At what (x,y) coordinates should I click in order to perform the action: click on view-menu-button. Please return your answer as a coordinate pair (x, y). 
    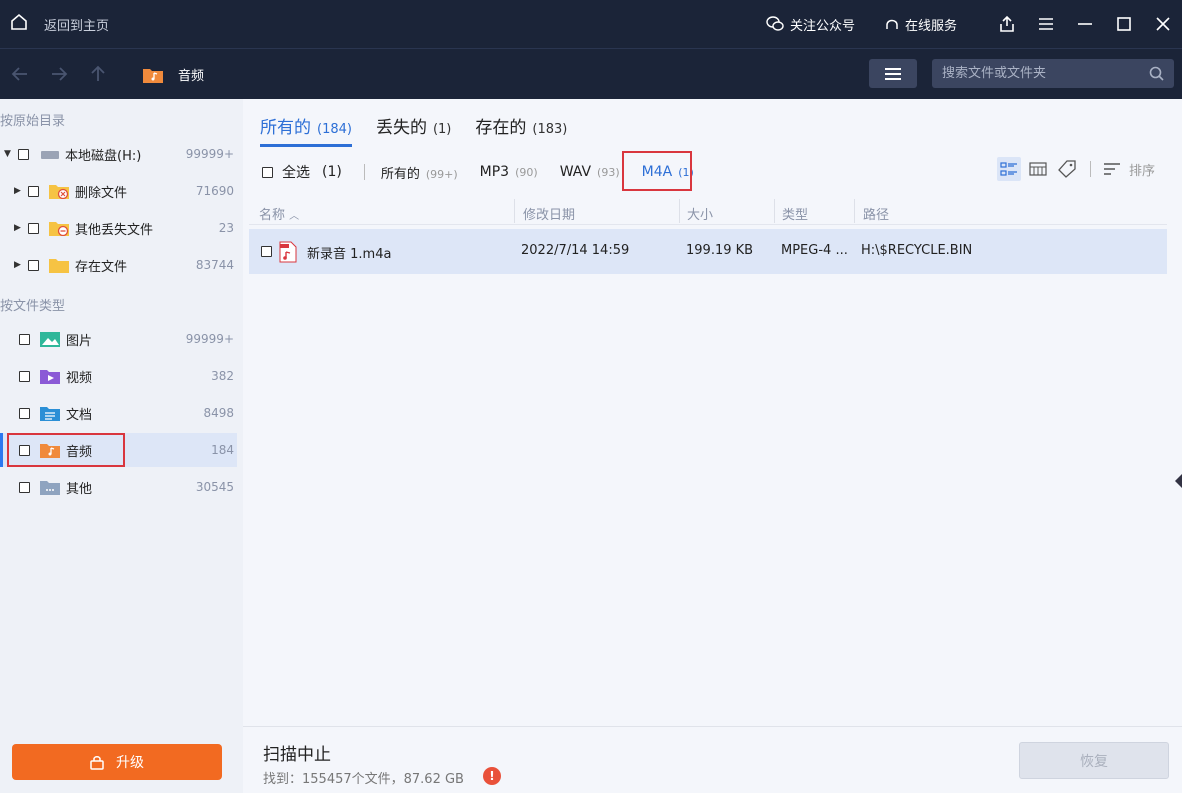
    Looking at the image, I should click on (893, 73).